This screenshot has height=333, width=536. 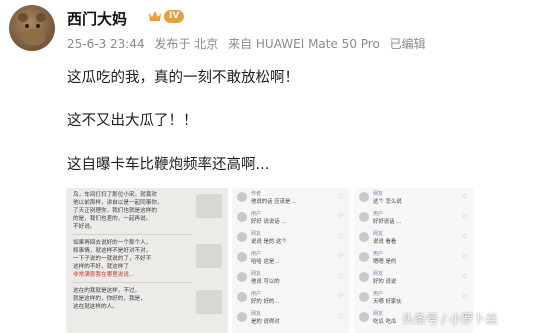 I want to click on comment-row: 网友 是的 说得对 ♡, so click(x=290, y=320).